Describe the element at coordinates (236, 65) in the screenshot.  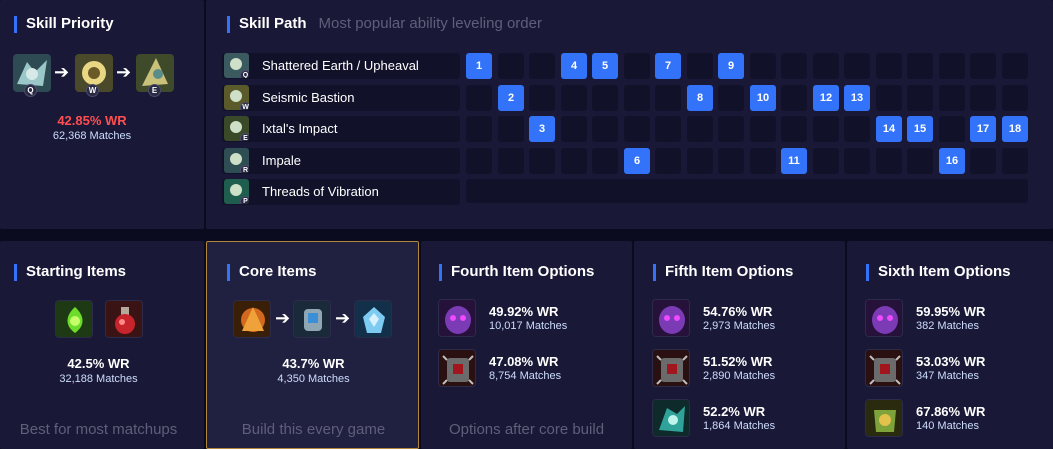
I see `ability-q-icon: Q` at that location.